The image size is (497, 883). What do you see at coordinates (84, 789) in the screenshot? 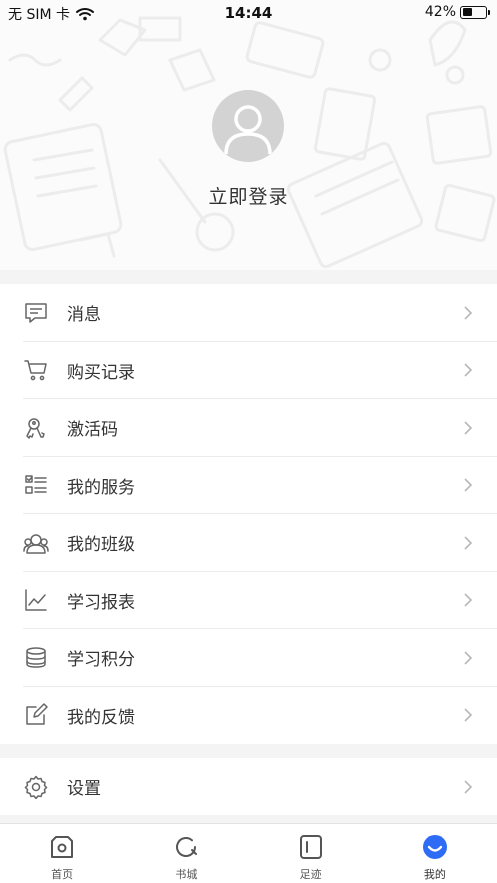
I see `menu-label: 设置` at bounding box center [84, 789].